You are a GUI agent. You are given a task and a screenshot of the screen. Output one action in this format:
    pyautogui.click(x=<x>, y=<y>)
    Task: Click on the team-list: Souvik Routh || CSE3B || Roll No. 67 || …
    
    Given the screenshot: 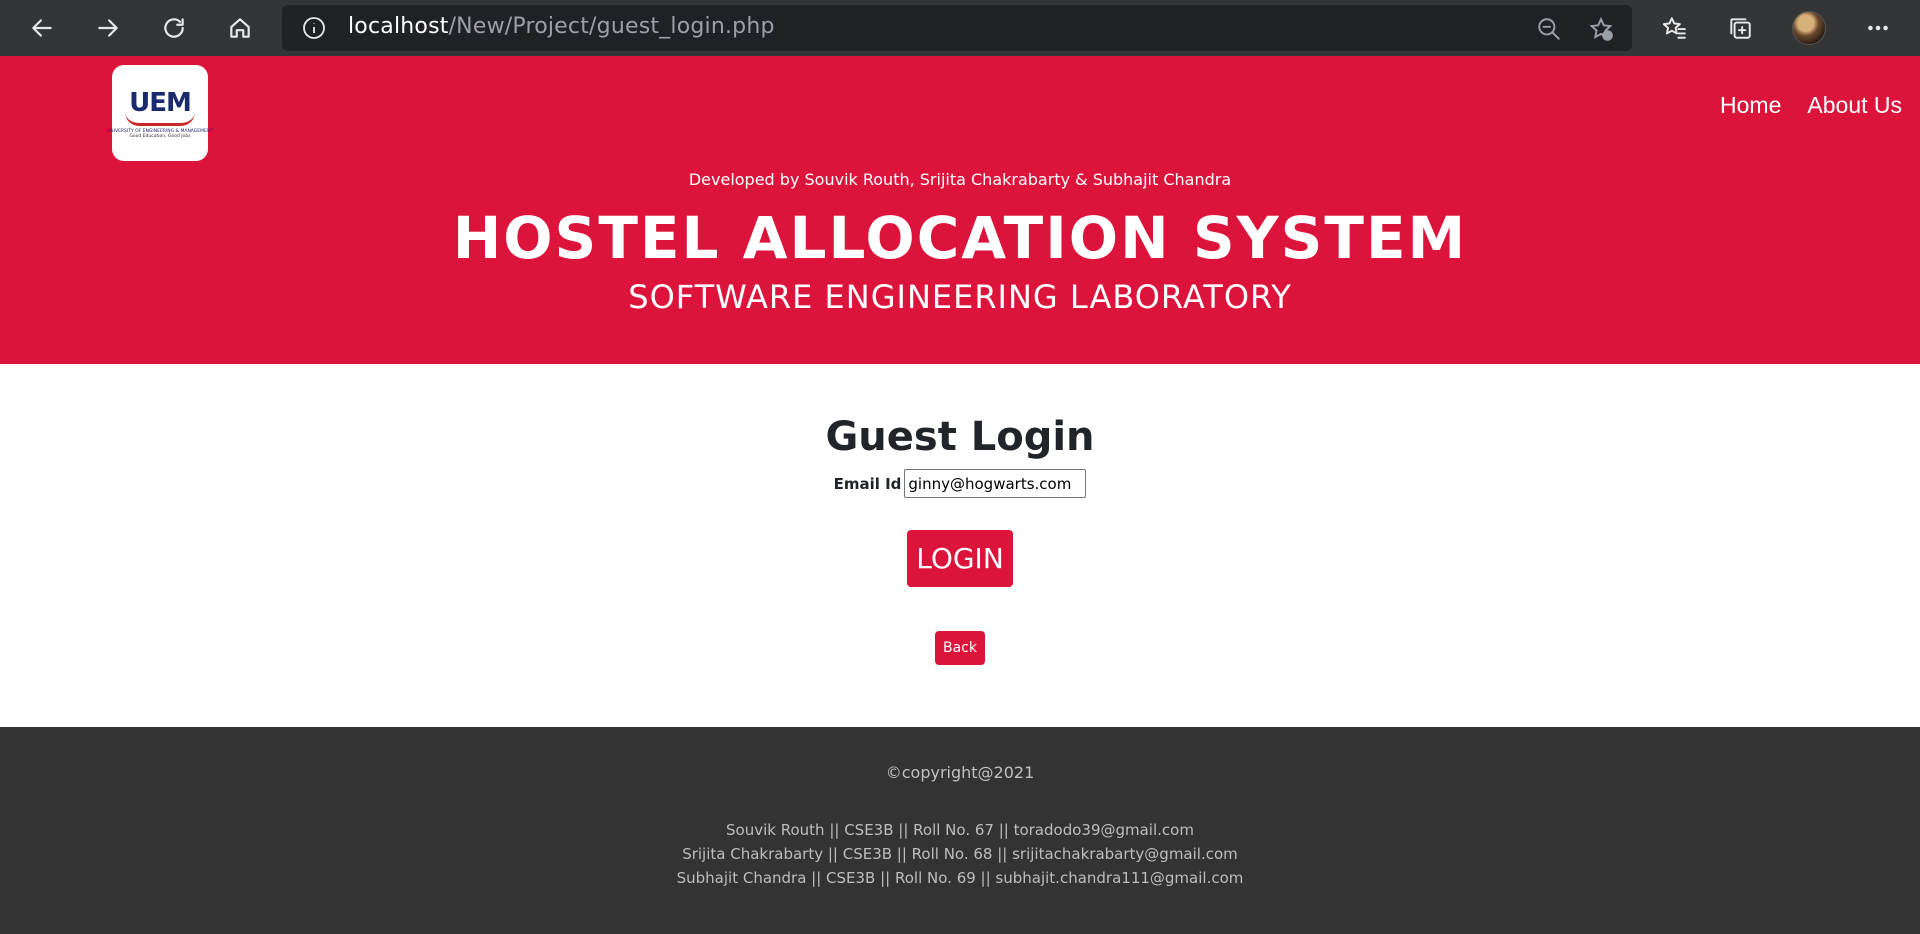 What is the action you would take?
    pyautogui.click(x=960, y=854)
    